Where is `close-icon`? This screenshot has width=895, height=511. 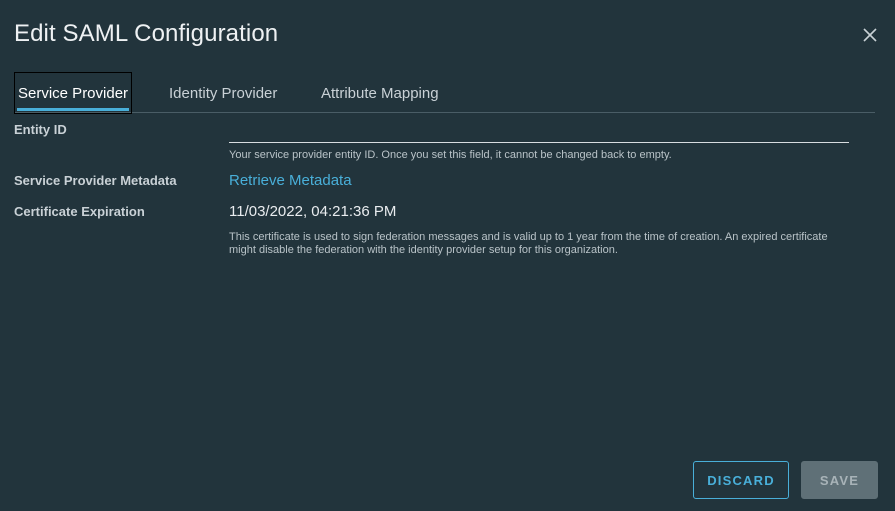
close-icon is located at coordinates (870, 35).